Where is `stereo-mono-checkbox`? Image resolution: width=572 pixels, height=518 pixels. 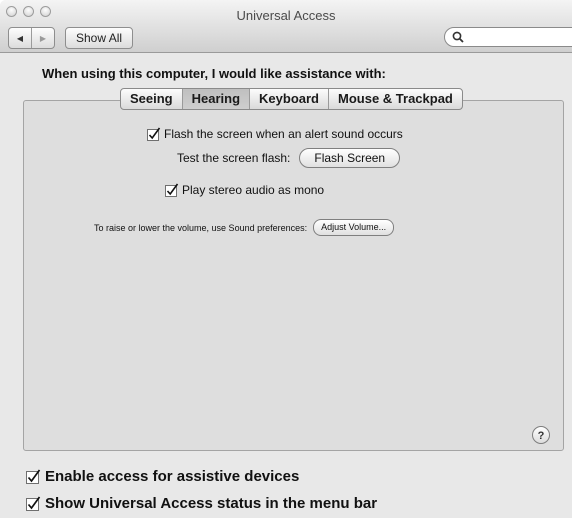 stereo-mono-checkbox is located at coordinates (172, 190).